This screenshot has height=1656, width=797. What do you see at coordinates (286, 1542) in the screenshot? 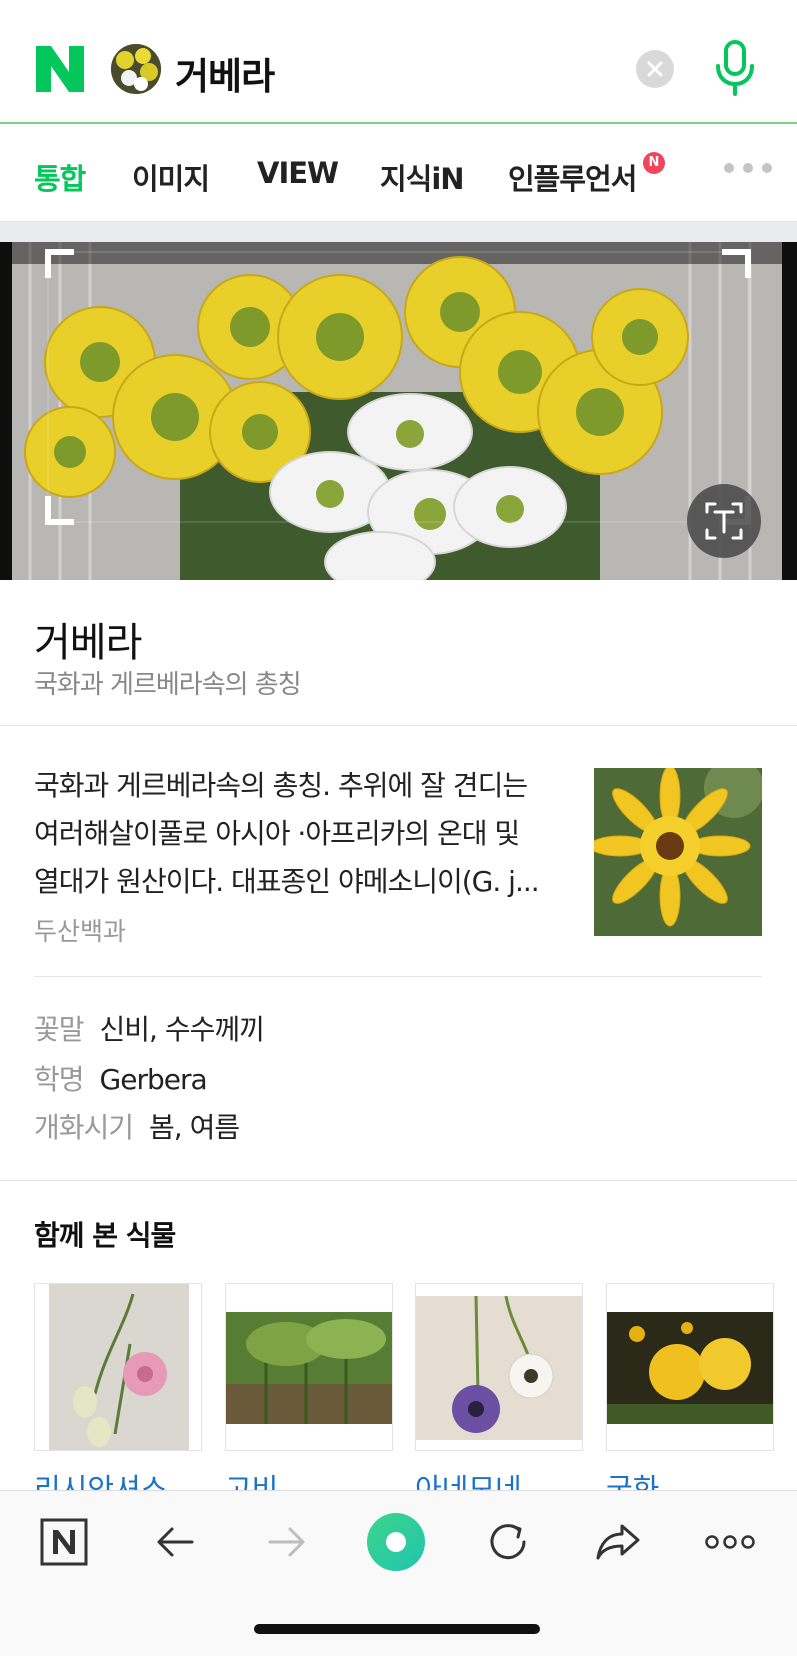
I see `forward-icon` at bounding box center [286, 1542].